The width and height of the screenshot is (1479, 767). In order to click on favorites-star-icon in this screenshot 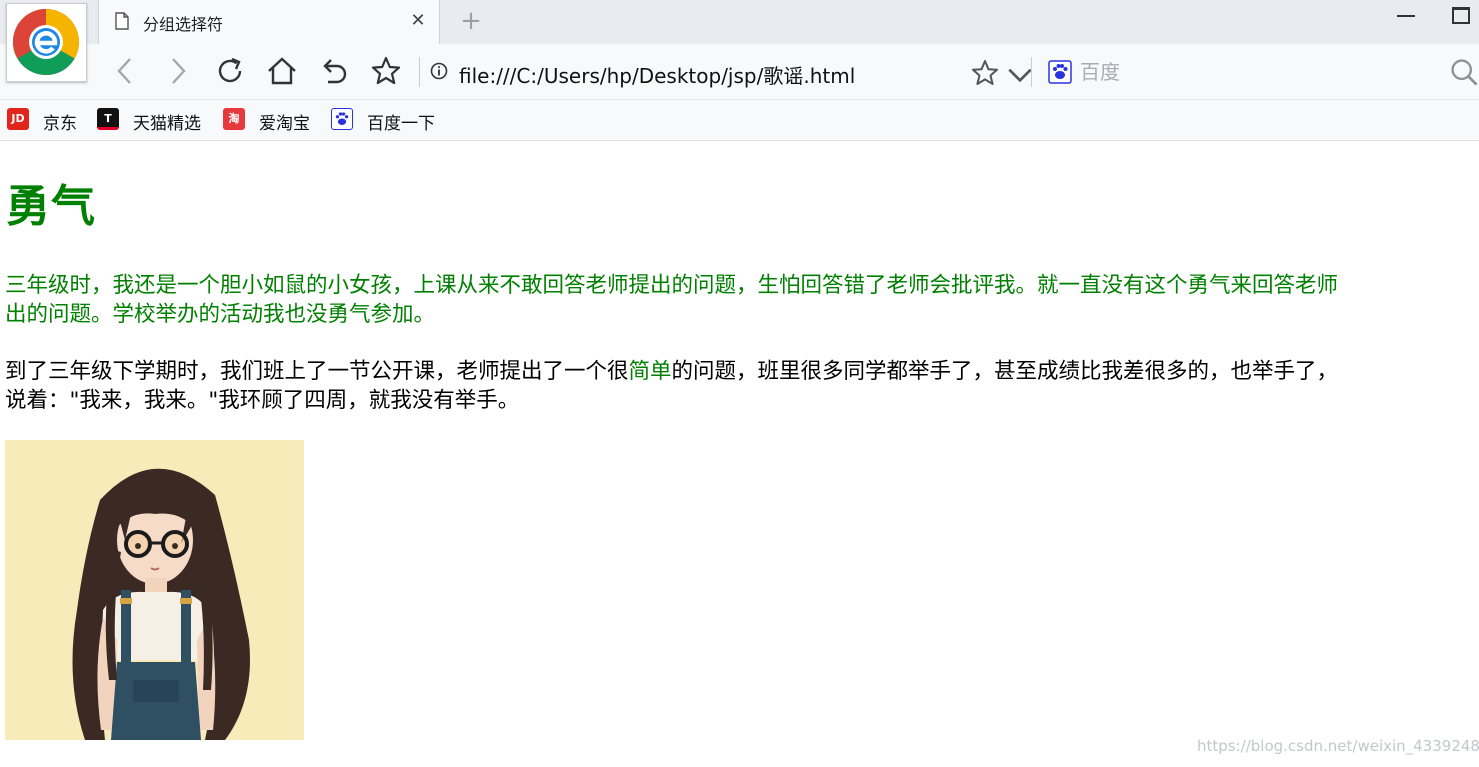, I will do `click(386, 71)`.